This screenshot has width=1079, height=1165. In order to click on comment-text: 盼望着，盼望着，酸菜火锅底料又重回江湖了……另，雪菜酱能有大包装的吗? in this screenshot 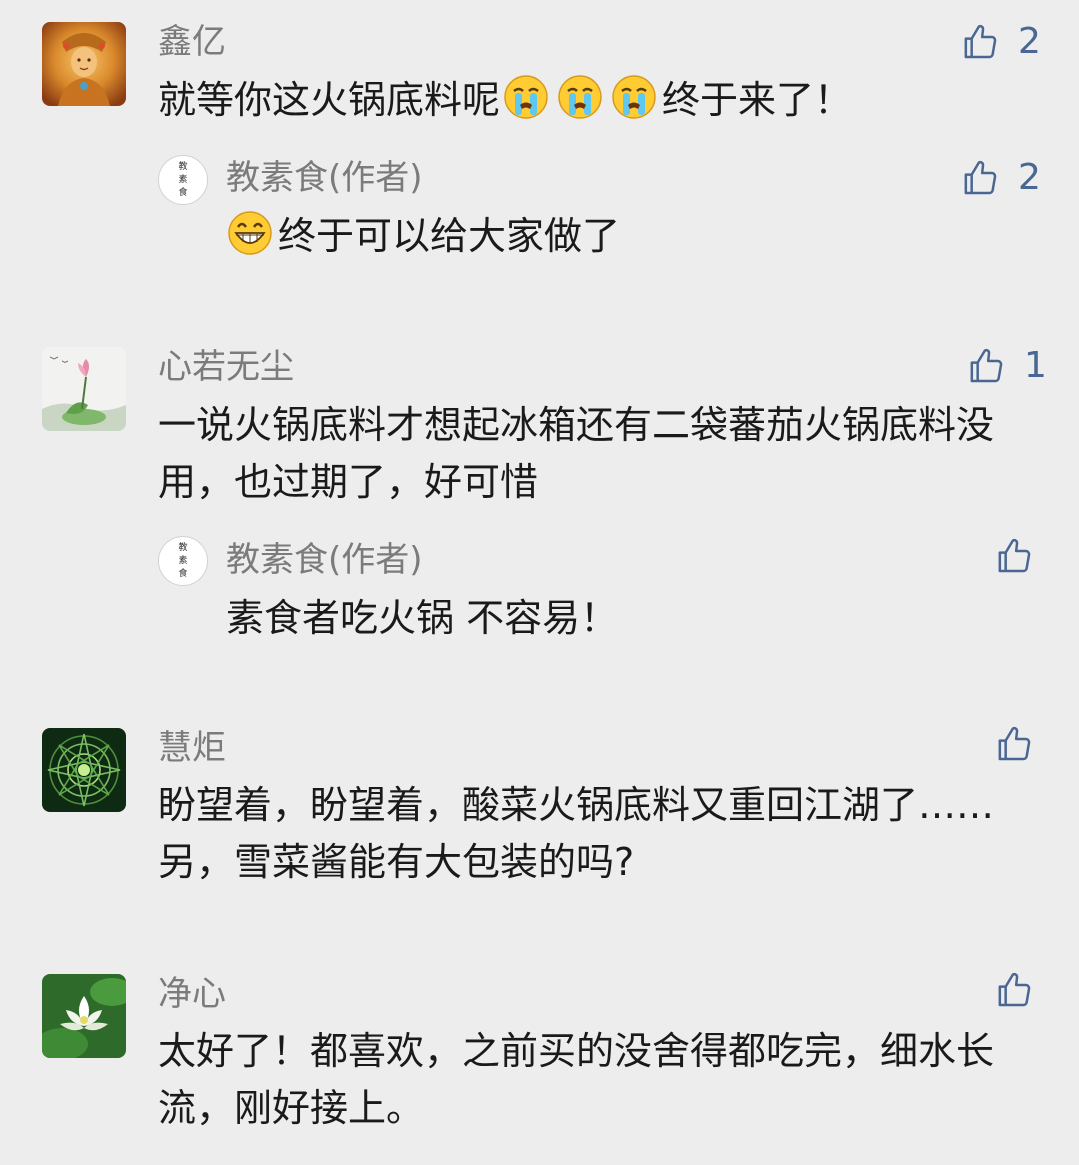, I will do `click(576, 833)`.